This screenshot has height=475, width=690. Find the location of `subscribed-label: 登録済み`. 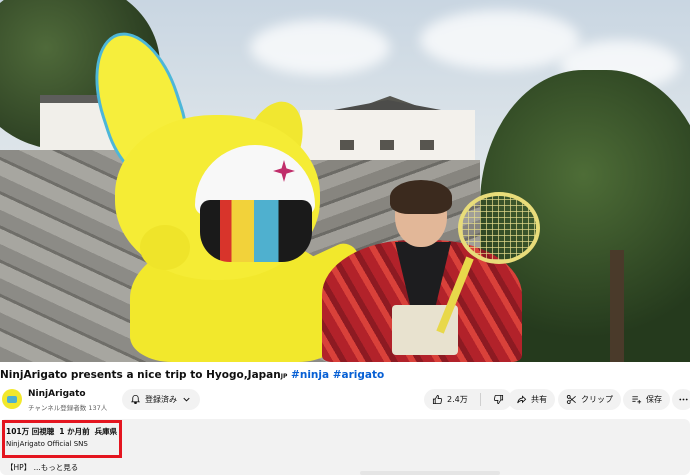

subscribed-label: 登録済み is located at coordinates (161, 399).